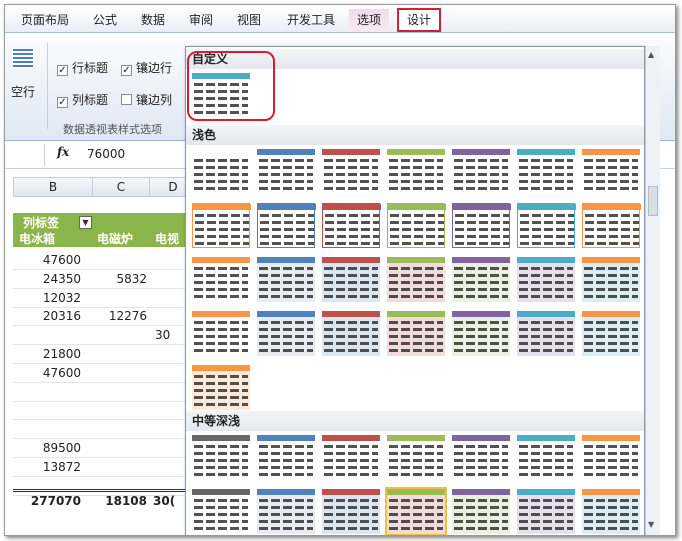  I want to click on checkbox-label: 镶边行, so click(154, 68).